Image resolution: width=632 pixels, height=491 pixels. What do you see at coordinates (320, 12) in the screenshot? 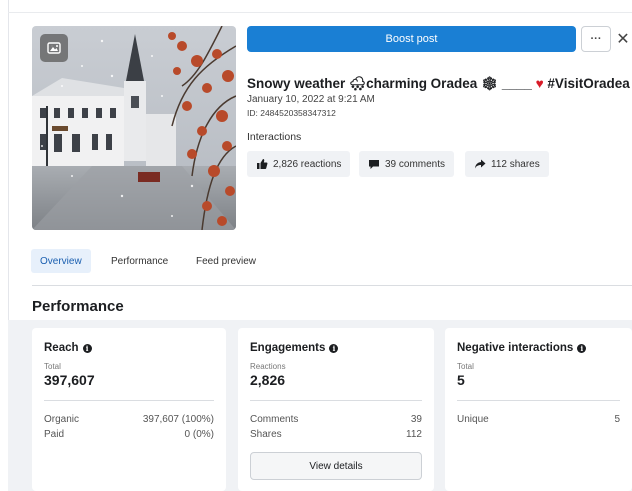
I see `top-divider` at bounding box center [320, 12].